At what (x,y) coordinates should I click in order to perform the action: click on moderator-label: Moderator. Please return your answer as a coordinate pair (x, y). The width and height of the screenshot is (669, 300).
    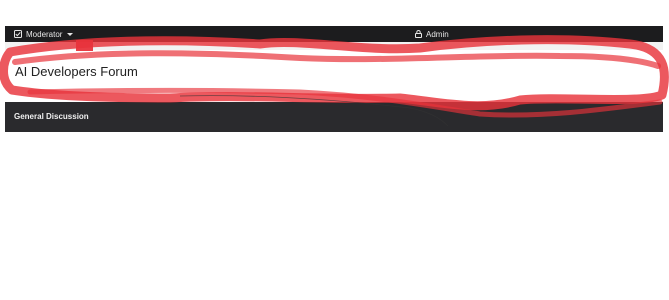
    Looking at the image, I should click on (44, 34).